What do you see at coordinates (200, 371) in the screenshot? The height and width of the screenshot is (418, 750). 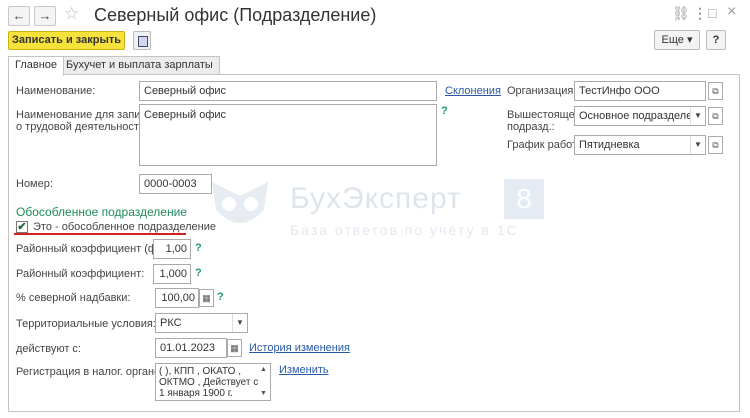 I see `tax-reg-line-1: ( ), КПП , ОКАТО ,` at bounding box center [200, 371].